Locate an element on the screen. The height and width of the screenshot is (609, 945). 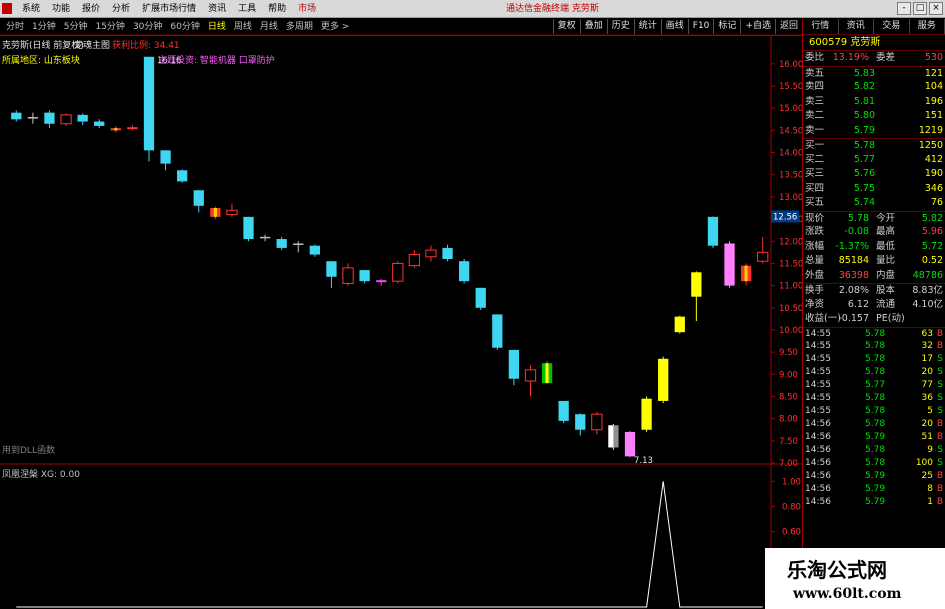
main-indicator-name: 龙魂主图 is located at coordinates (92, 44).